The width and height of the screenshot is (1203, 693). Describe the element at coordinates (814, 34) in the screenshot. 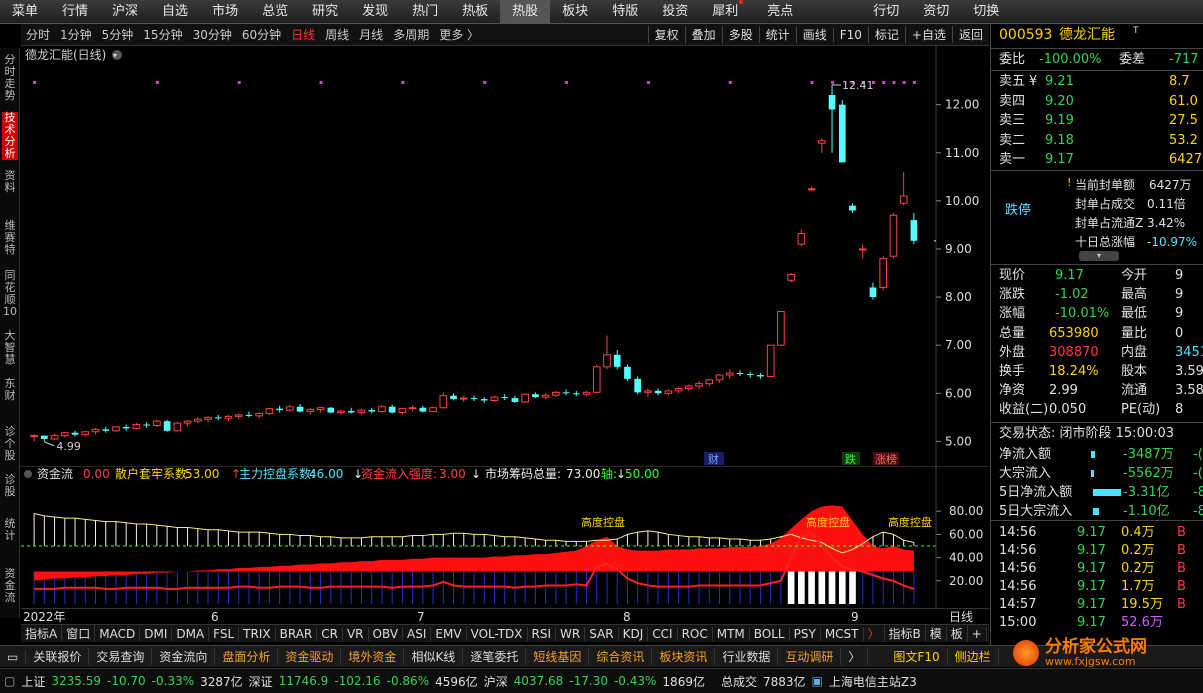

I see `toolbar-button: 画线` at that location.